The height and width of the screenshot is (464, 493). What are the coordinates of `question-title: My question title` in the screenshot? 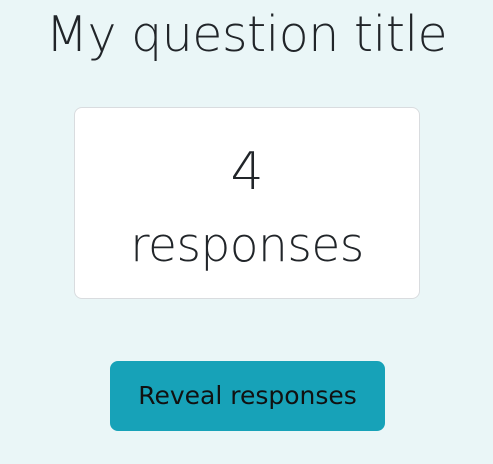 It's located at (246, 34).